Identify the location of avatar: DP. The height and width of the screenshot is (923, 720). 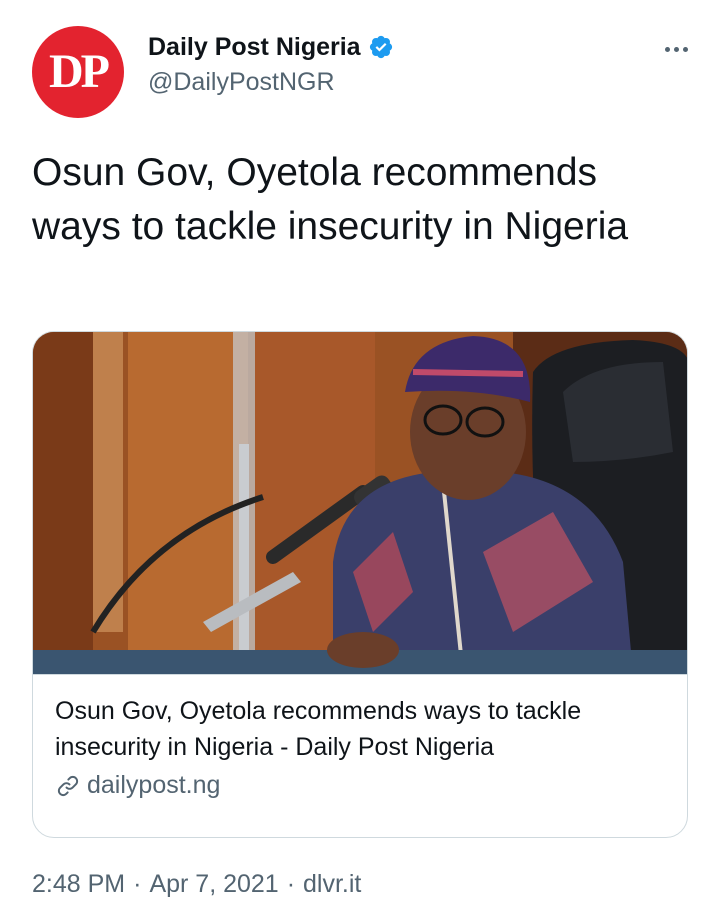
(78, 72).